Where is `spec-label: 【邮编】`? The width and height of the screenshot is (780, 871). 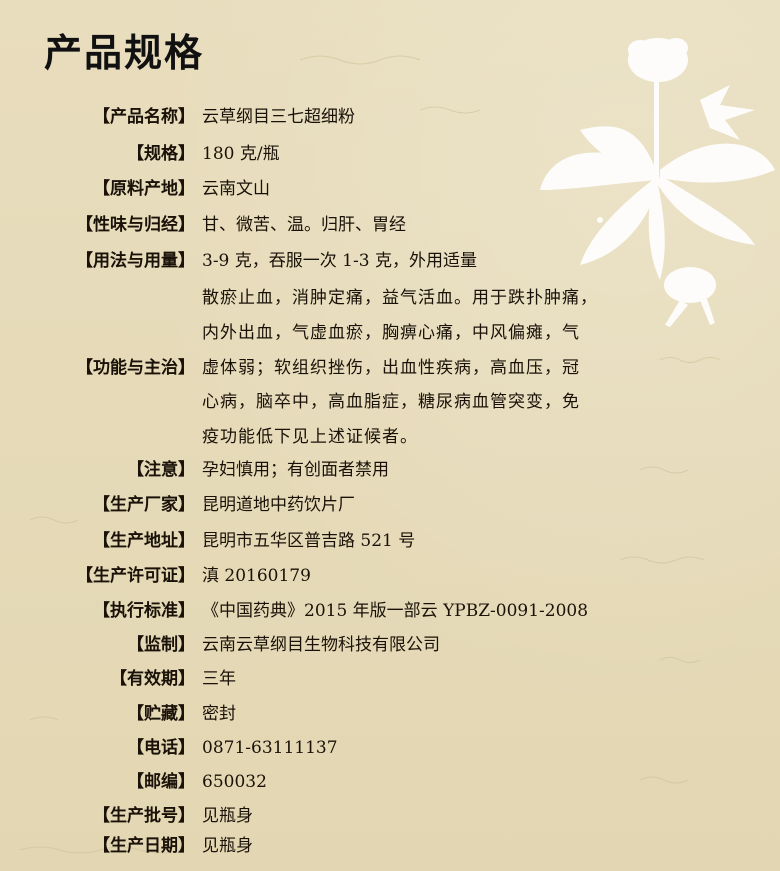 spec-label: 【邮编】 is located at coordinates (161, 782).